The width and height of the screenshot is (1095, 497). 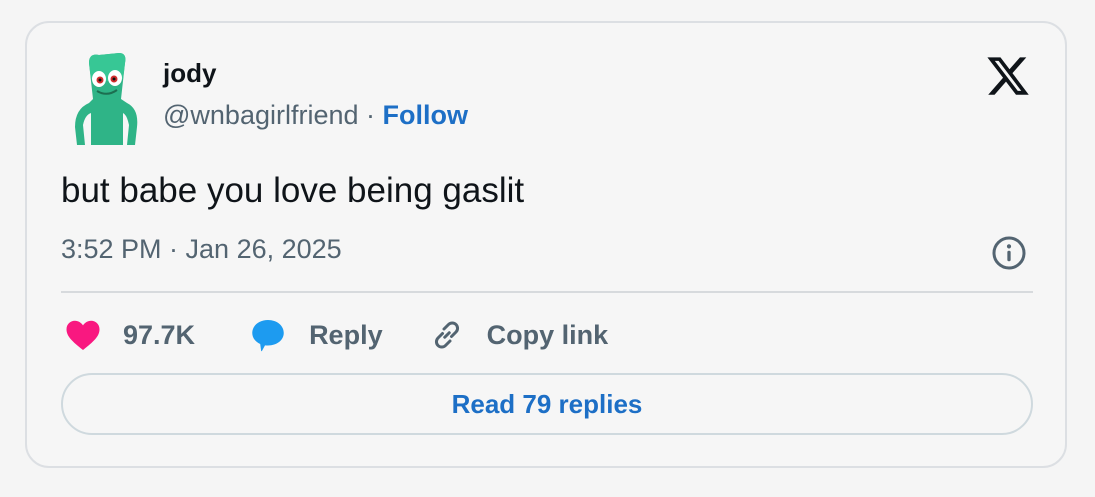 What do you see at coordinates (107, 97) in the screenshot?
I see `avatar` at bounding box center [107, 97].